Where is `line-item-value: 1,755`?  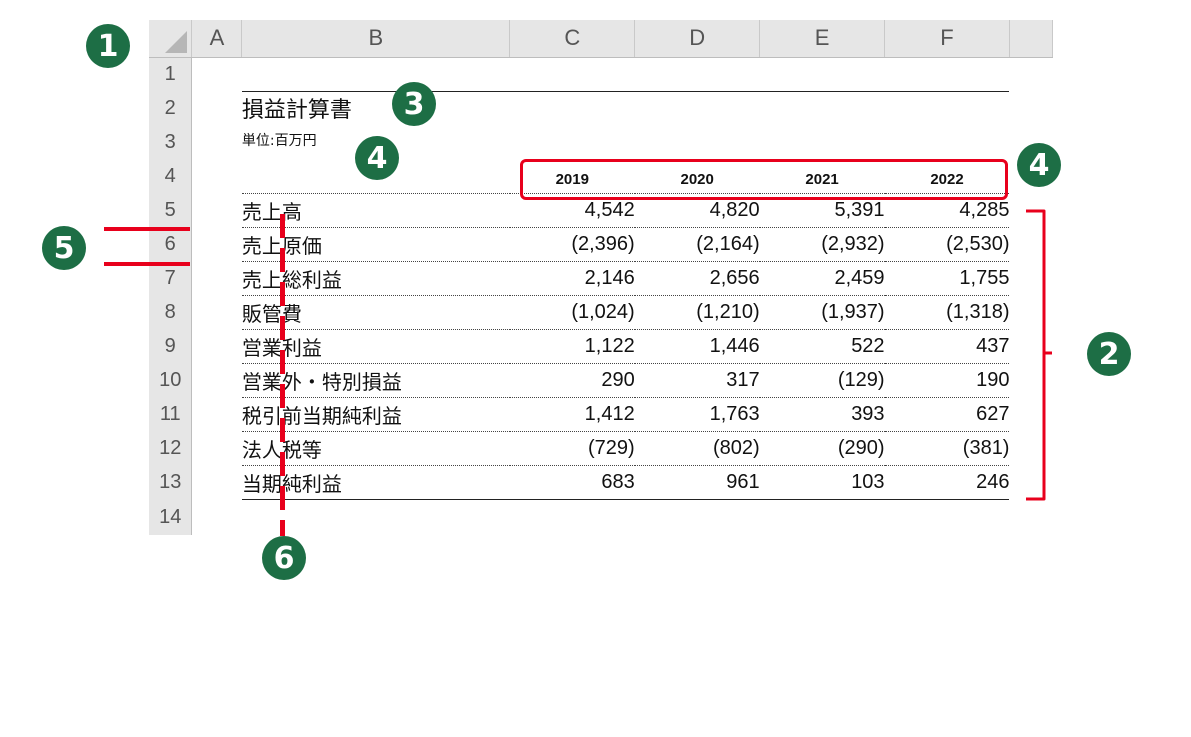
line-item-value: 1,755 is located at coordinates (947, 278).